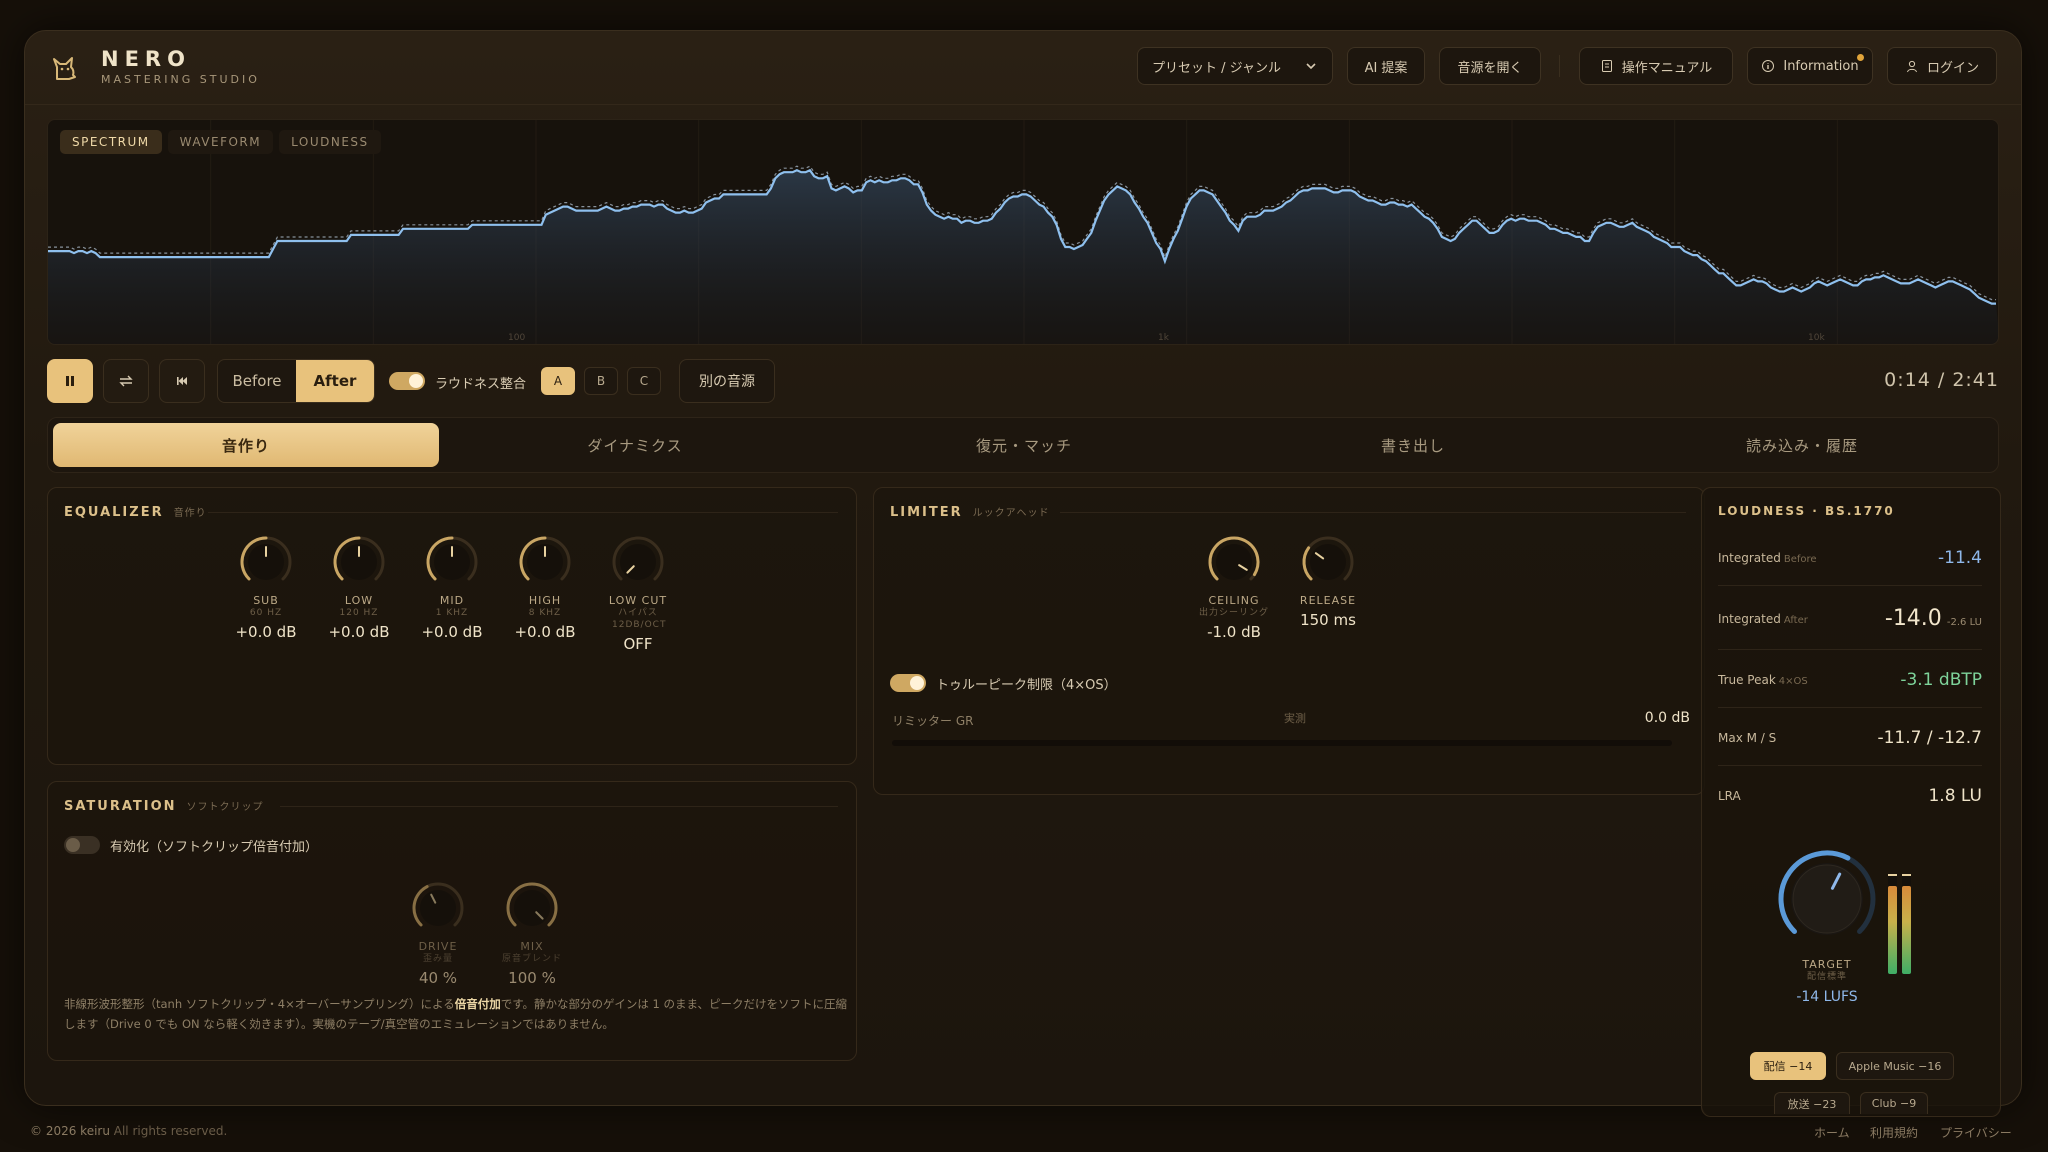 This screenshot has width=2048, height=1152. I want to click on limiter-gr-row: リミッター GR 実測 0.0 dB, so click(1291, 719).